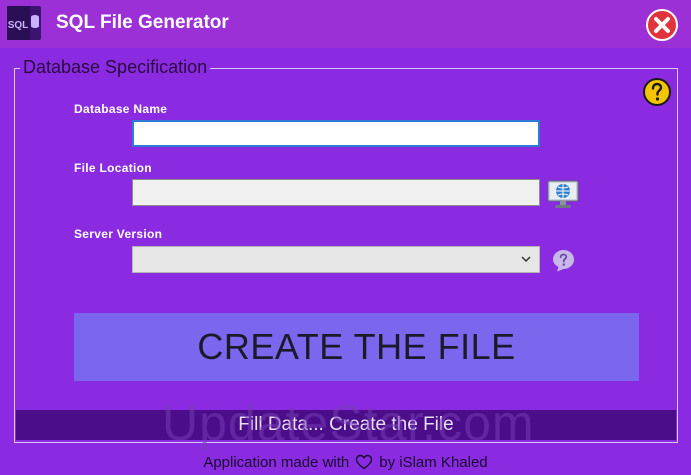 This screenshot has height=475, width=691. What do you see at coordinates (526, 259) in the screenshot?
I see `chevron-down-icon` at bounding box center [526, 259].